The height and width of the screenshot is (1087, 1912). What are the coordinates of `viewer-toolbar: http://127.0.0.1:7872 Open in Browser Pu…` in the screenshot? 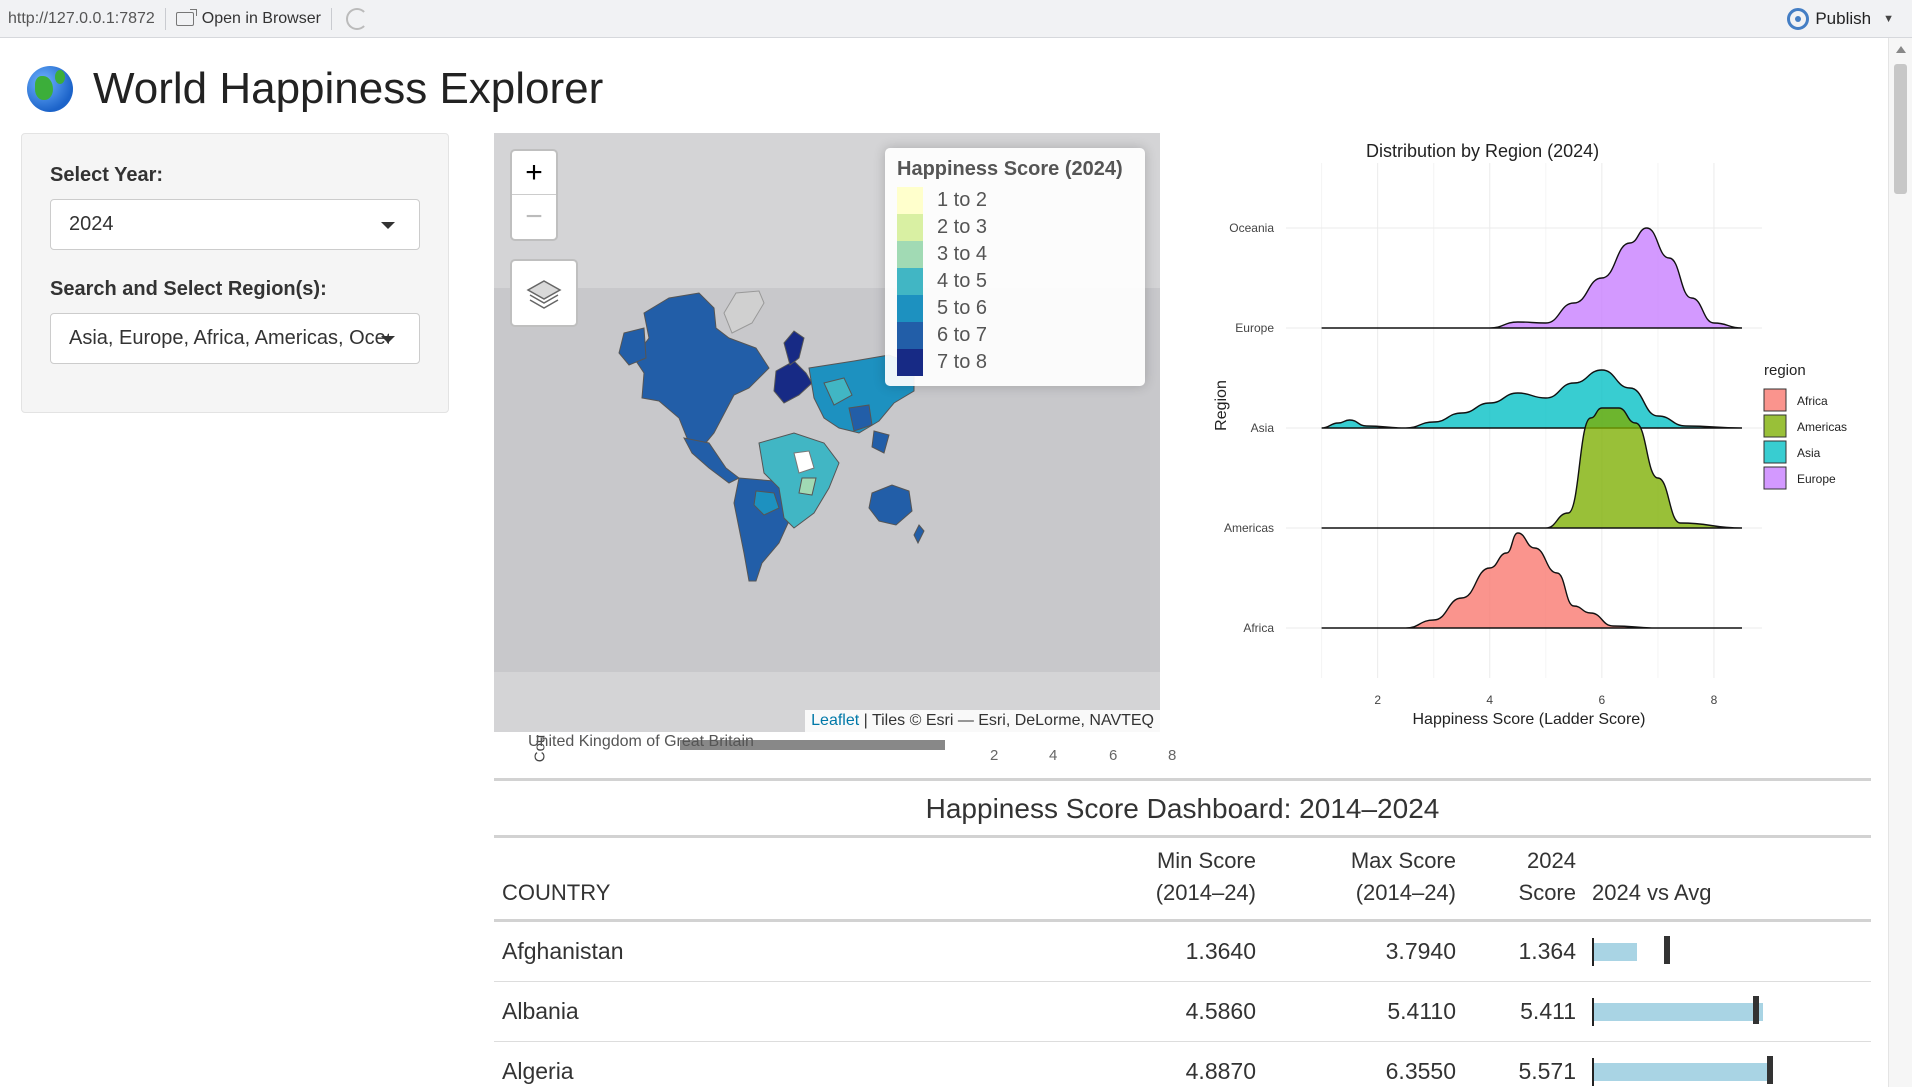 It's located at (956, 19).